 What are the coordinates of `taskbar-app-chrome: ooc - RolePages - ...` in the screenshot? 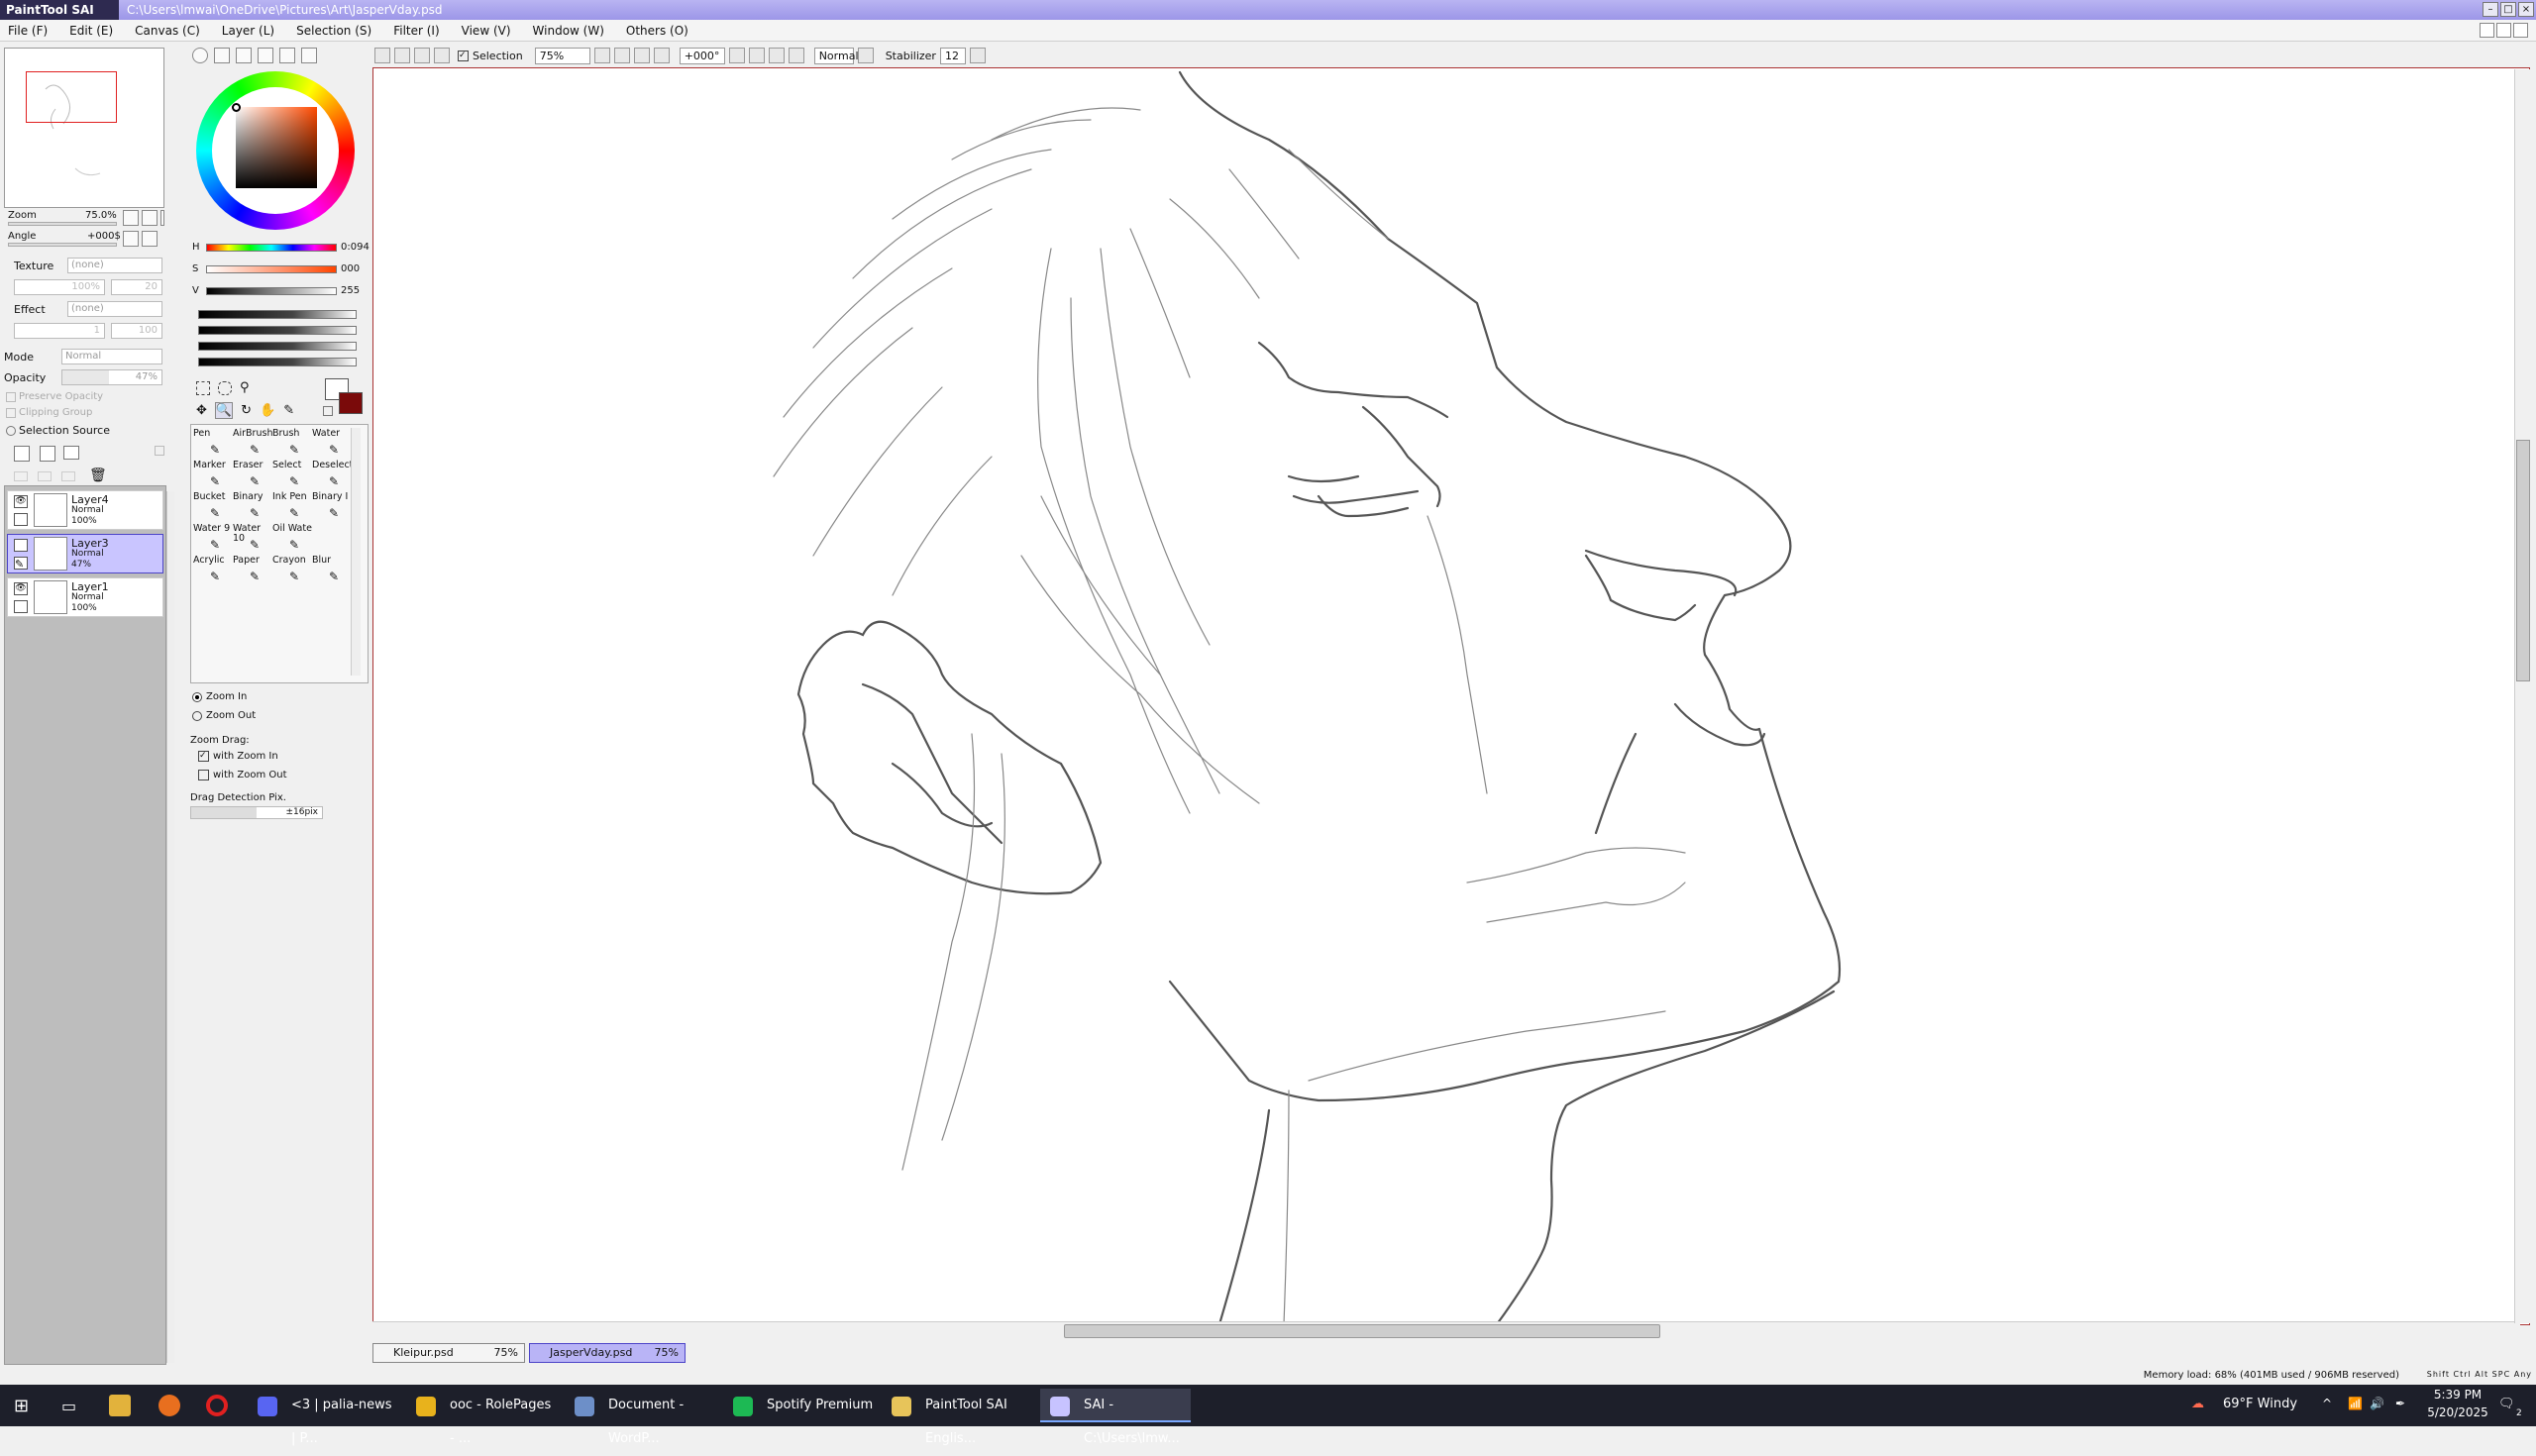 It's located at (481, 1417).